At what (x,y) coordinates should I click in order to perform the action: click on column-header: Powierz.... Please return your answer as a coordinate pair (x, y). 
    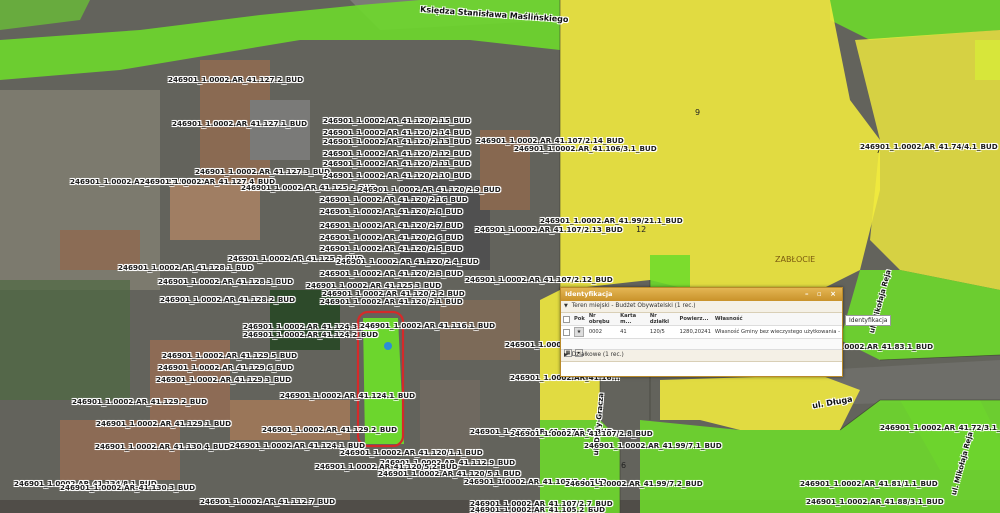
    Looking at the image, I should click on (695, 319).